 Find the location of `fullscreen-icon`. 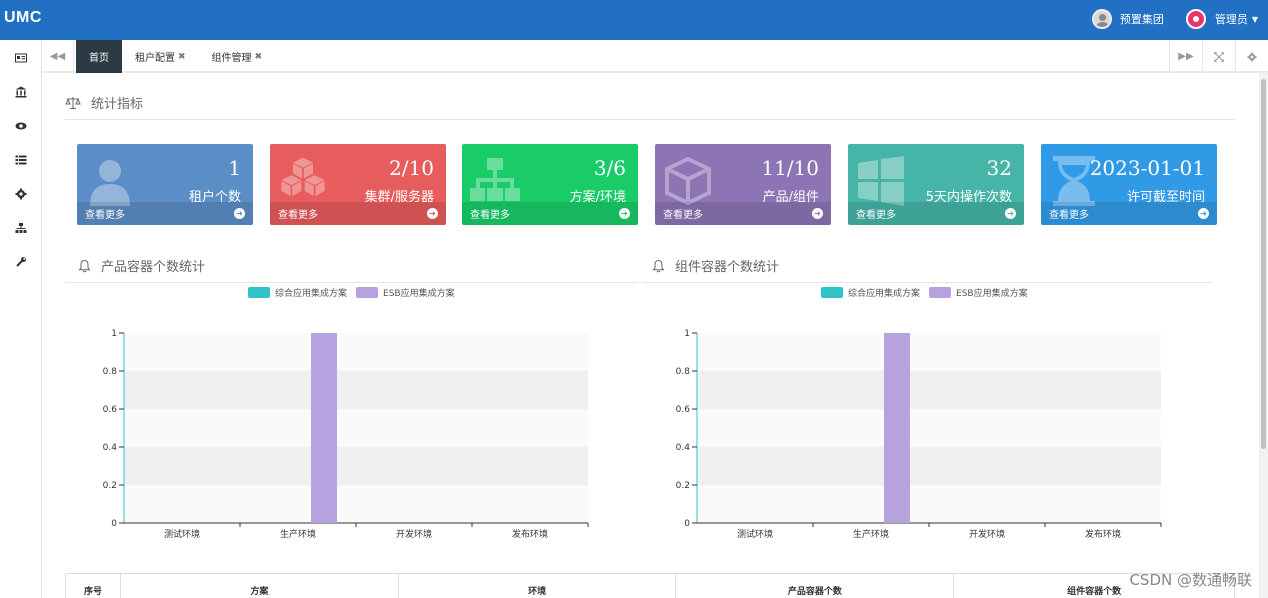

fullscreen-icon is located at coordinates (1218, 56).